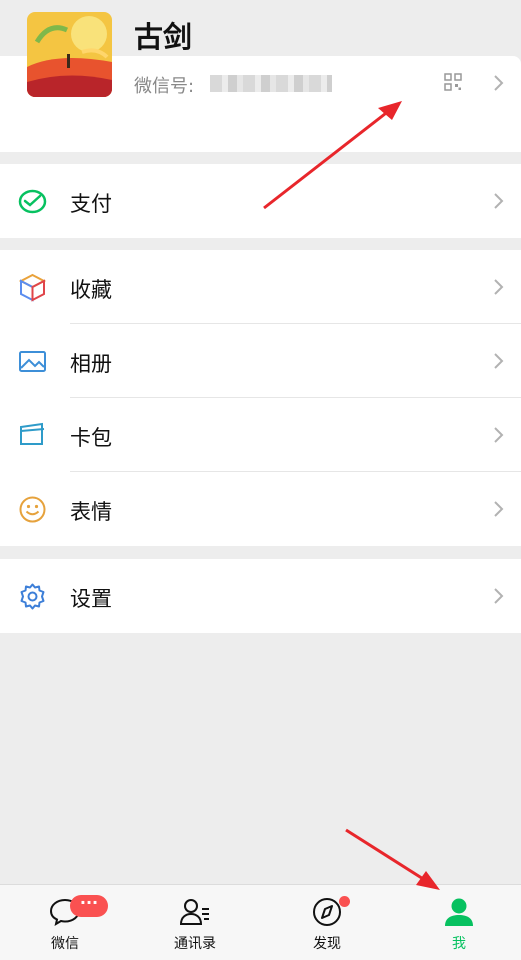 This screenshot has height=960, width=521. Describe the element at coordinates (32, 201) in the screenshot. I see `wallet-icon` at that location.